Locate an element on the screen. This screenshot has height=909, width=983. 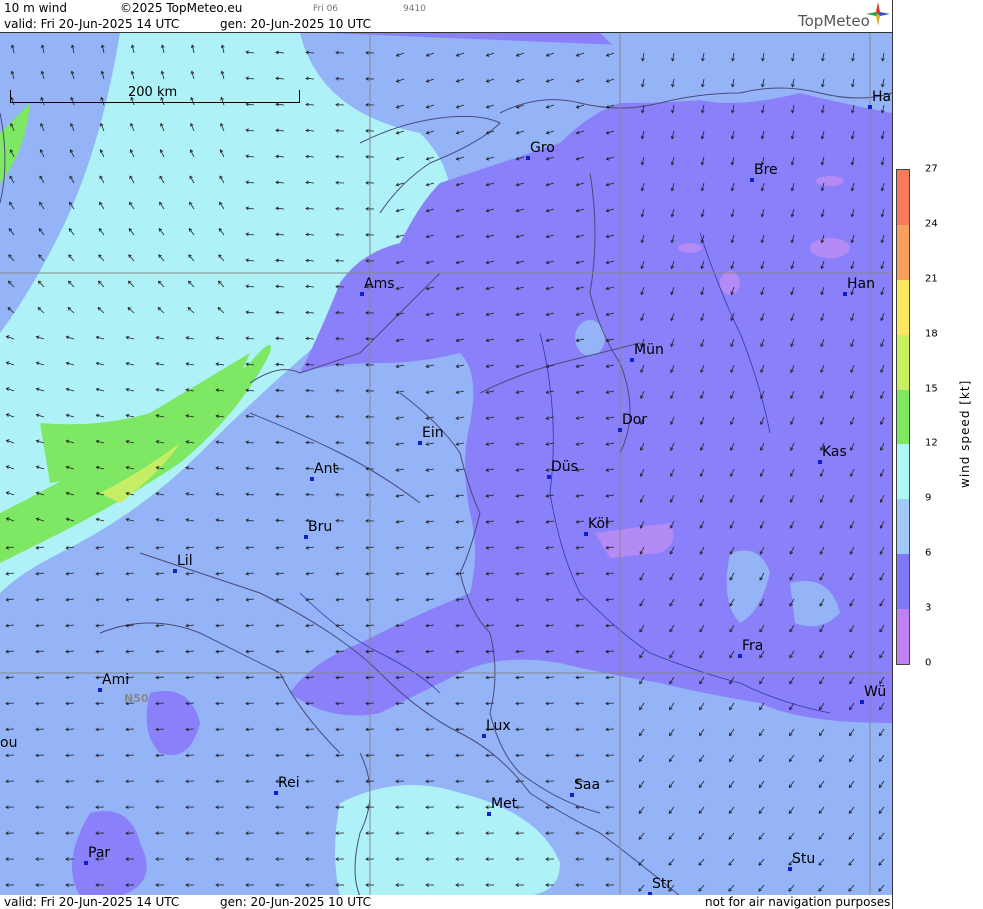
compass-star-icon is located at coordinates (878, 14).